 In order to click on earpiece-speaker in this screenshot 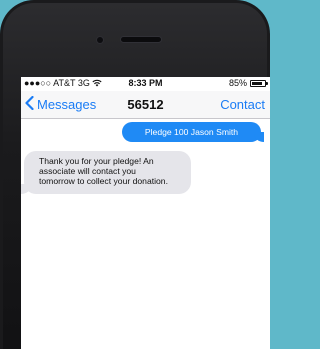, I will do `click(141, 39)`.